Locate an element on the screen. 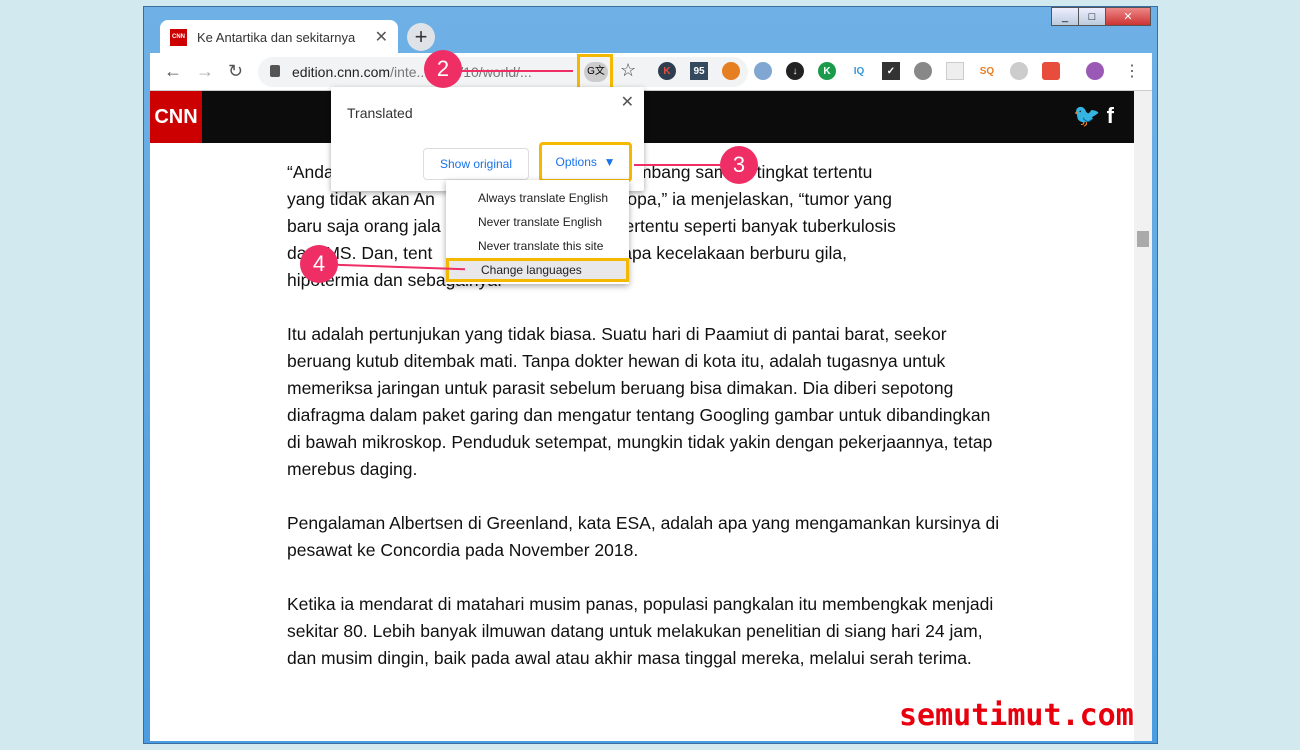 The width and height of the screenshot is (1300, 750). extension-head-icon is located at coordinates (923, 71).